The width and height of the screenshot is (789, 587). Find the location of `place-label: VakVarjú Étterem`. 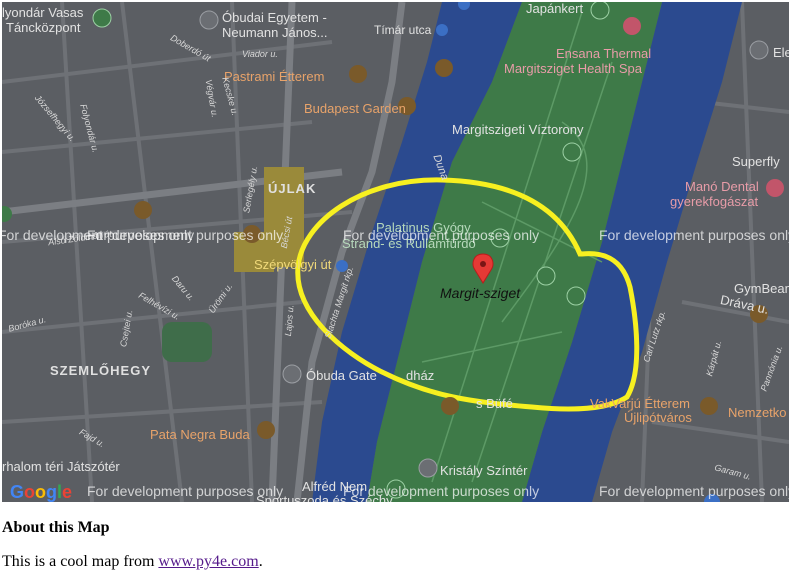

place-label: VakVarjú Étterem is located at coordinates (640, 403).